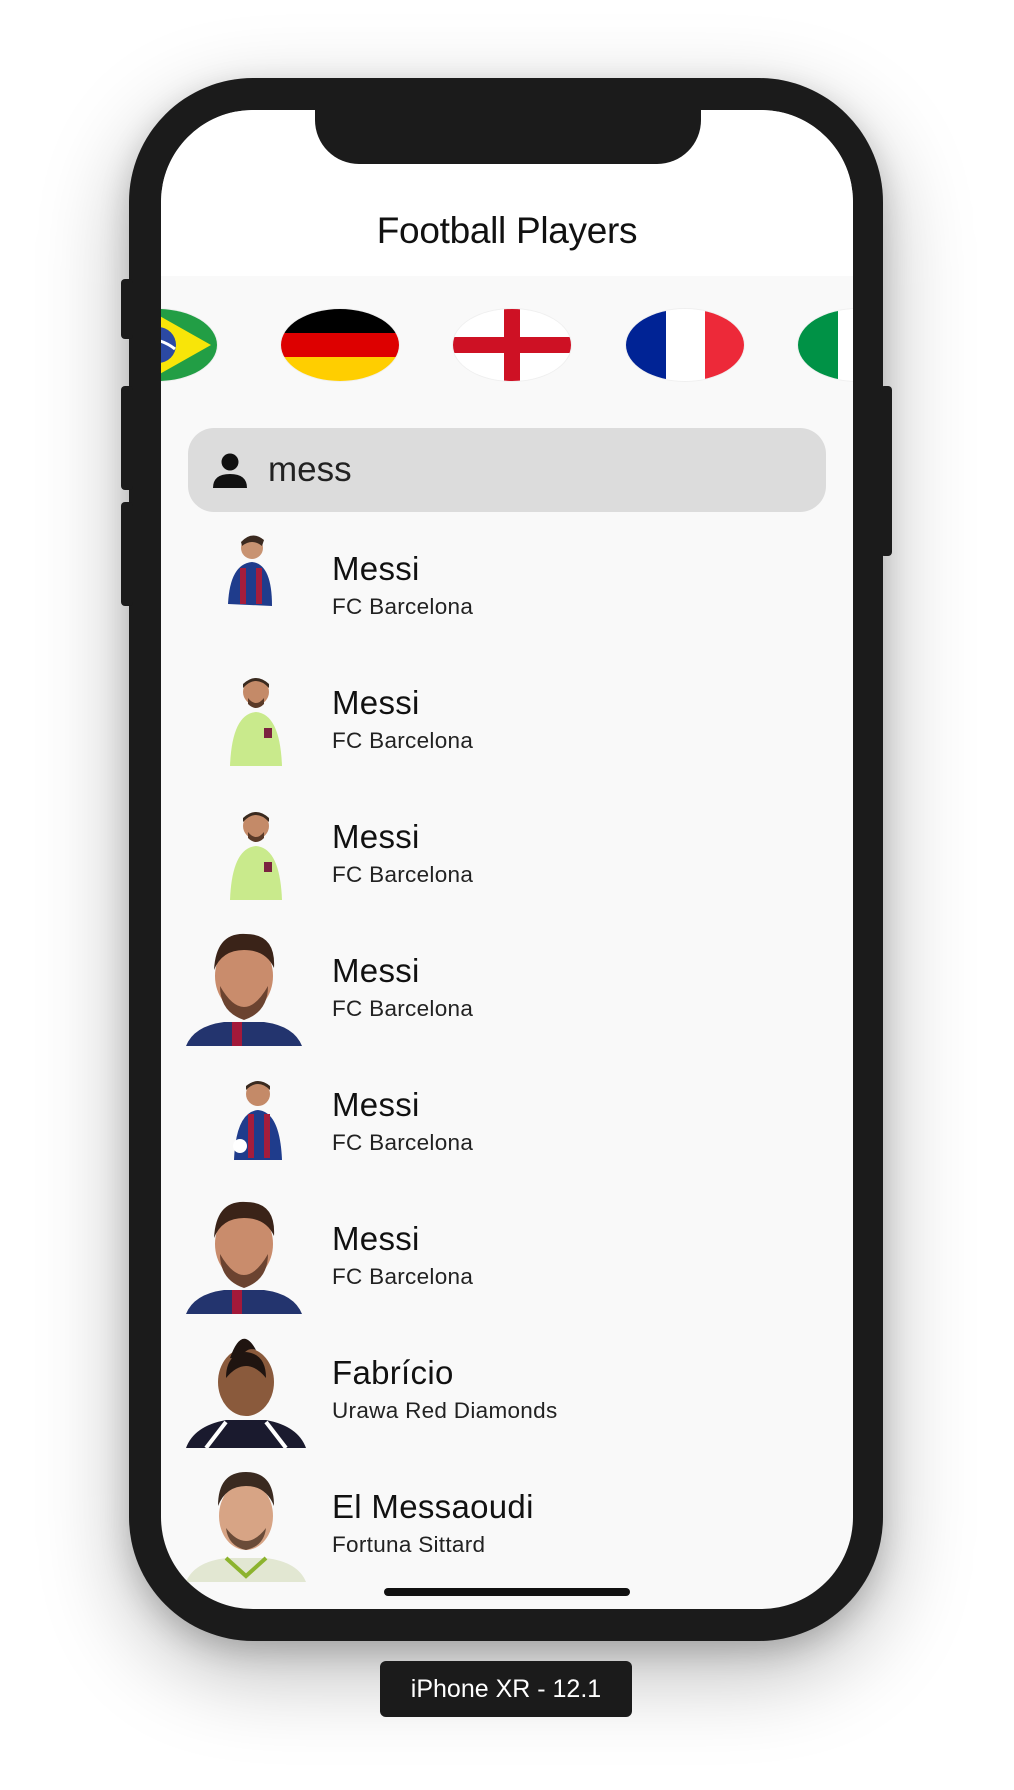 The height and width of the screenshot is (1790, 1014). Describe the element at coordinates (340, 345) in the screenshot. I see `germany-flag-icon` at that location.